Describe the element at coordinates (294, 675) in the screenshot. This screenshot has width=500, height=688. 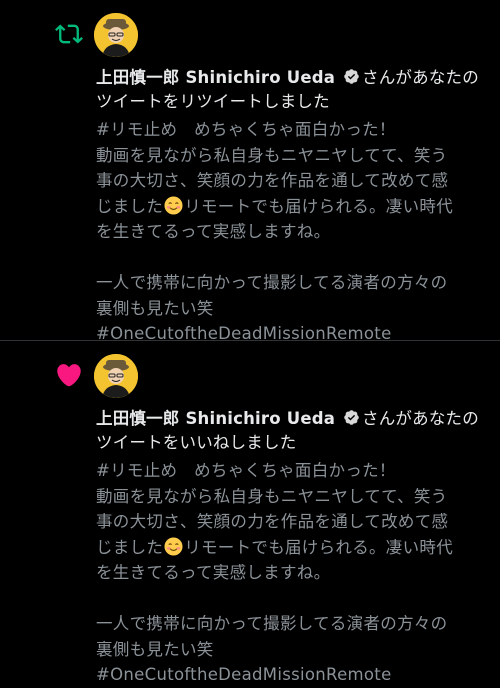
I see `hashtag-link: #OneCutoftheDeadMissionRemote` at that location.